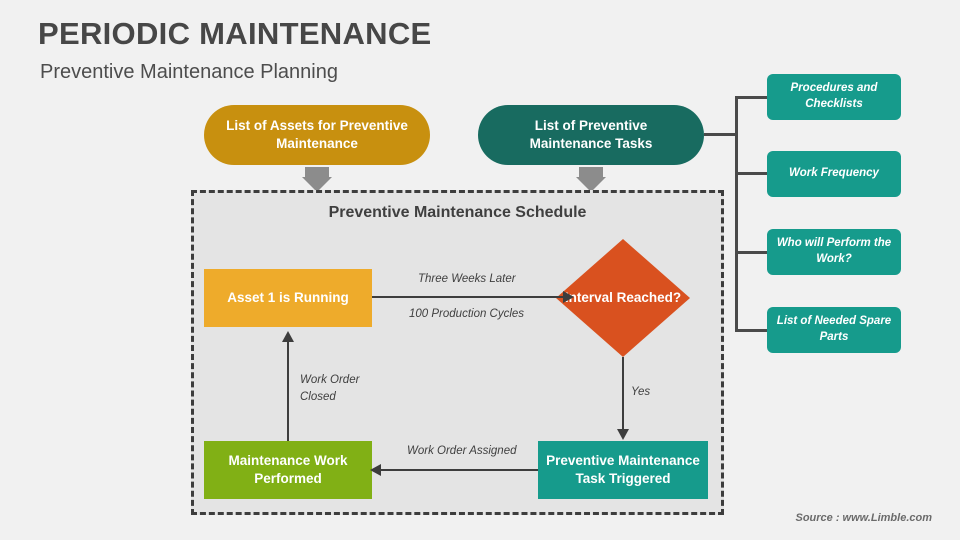 This screenshot has height=540, width=960. I want to click on arrow-head-icon-asset-to-interval, so click(568, 297).